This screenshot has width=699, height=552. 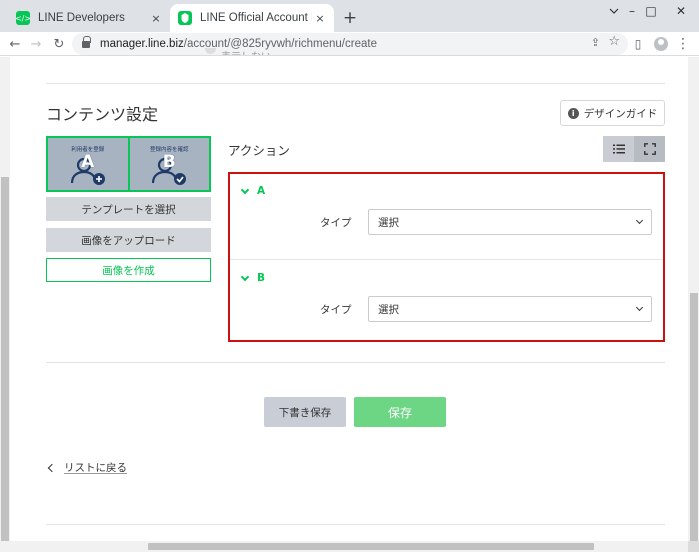 I want to click on horizontal-scrollbar-thumb, so click(x=371, y=546).